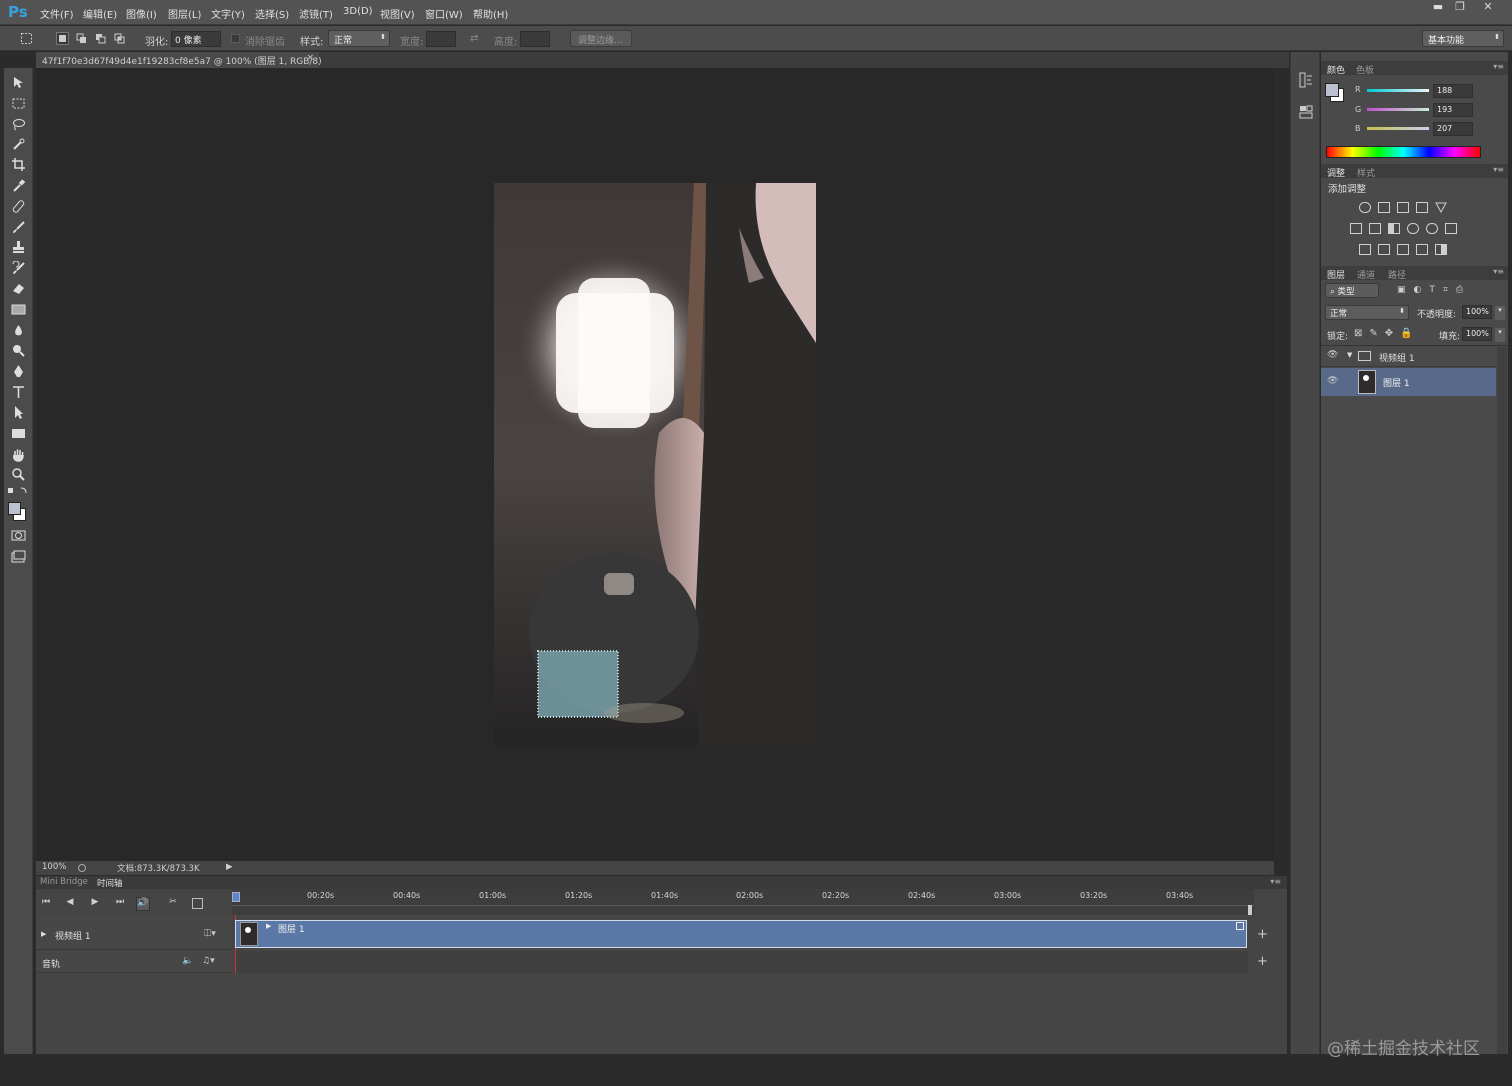  I want to click on layer-row-selected: 👁 图层 1, so click(1408, 382).